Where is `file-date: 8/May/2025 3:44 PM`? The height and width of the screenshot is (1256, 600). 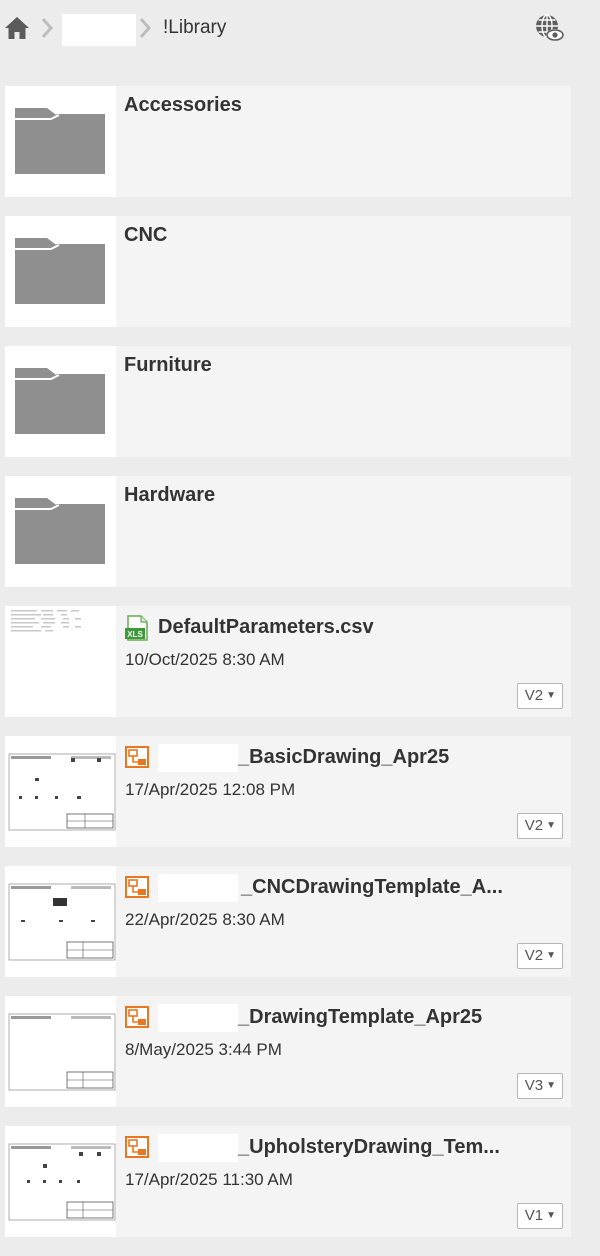 file-date: 8/May/2025 3:44 PM is located at coordinates (203, 1049).